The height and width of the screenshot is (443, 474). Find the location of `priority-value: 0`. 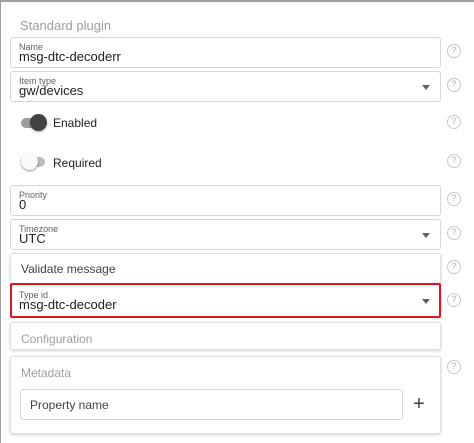

priority-value: 0 is located at coordinates (23, 204).